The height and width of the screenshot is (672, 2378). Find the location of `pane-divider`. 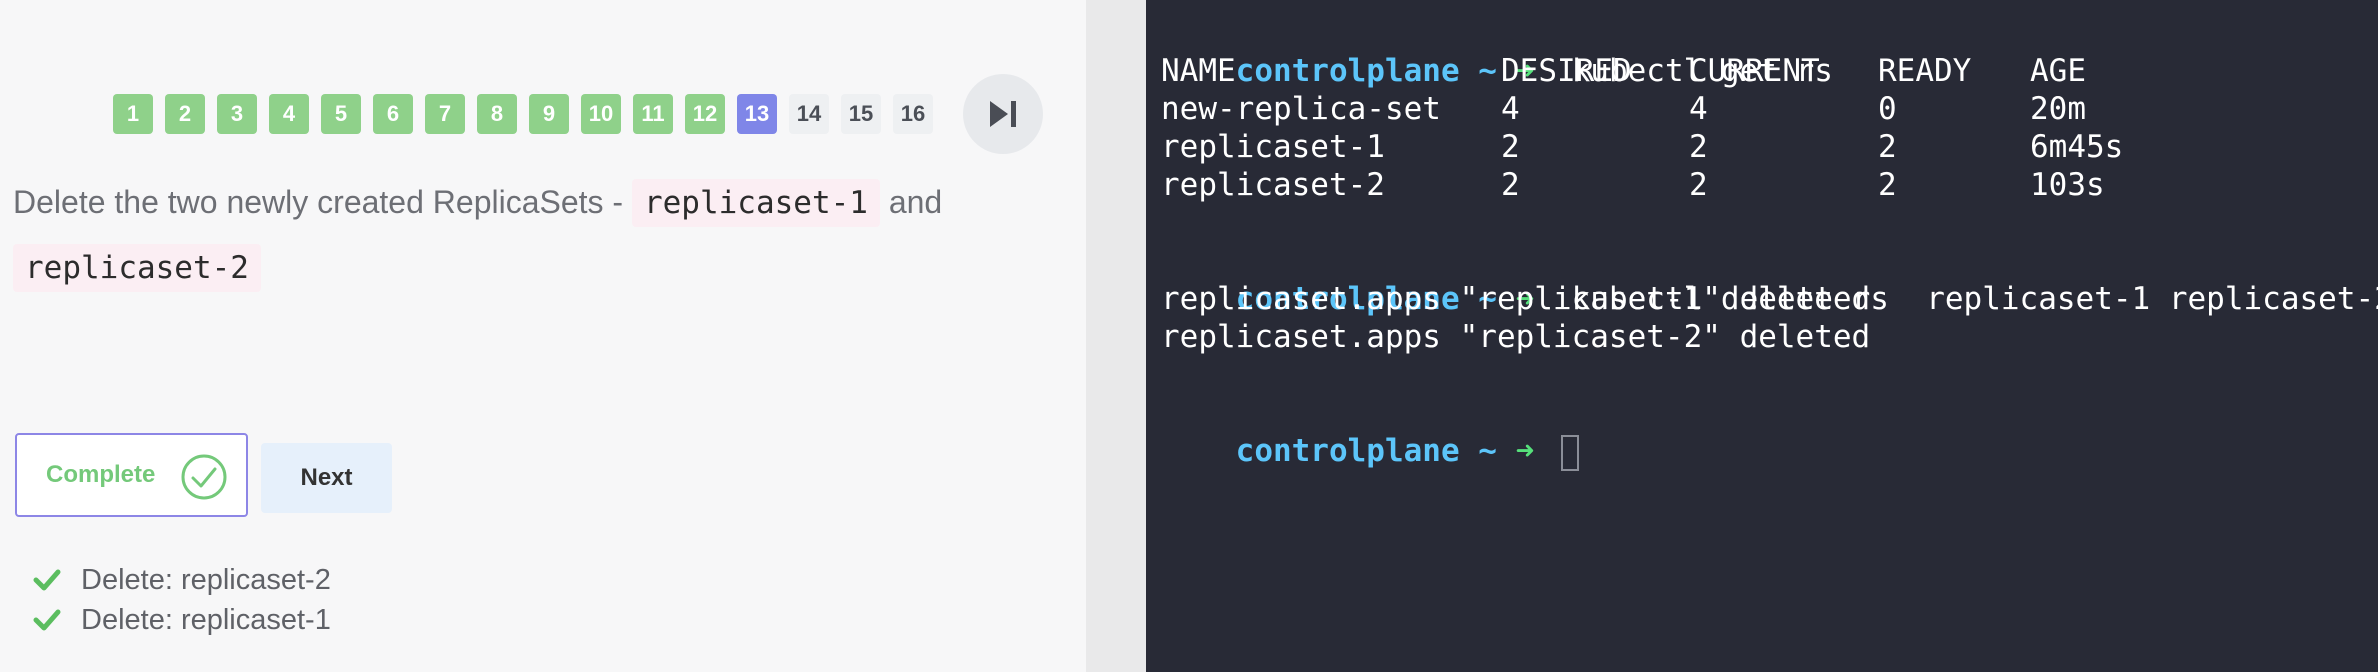

pane-divider is located at coordinates (1116, 336).